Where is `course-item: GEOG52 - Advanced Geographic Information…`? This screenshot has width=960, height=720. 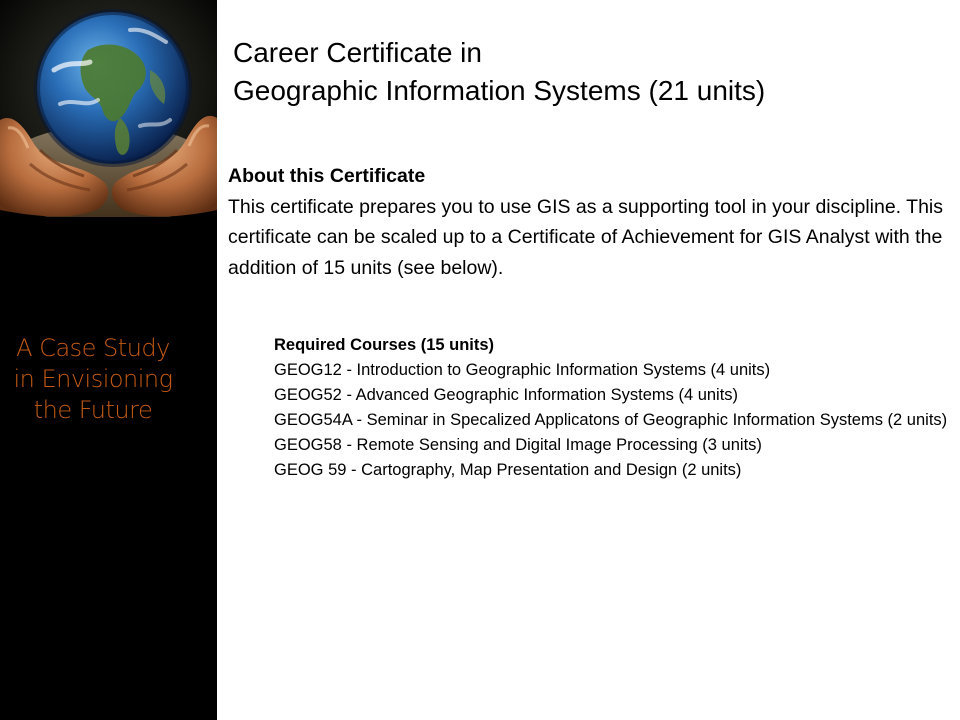
course-item: GEOG52 - Advanced Geographic Information… is located at coordinates (506, 395).